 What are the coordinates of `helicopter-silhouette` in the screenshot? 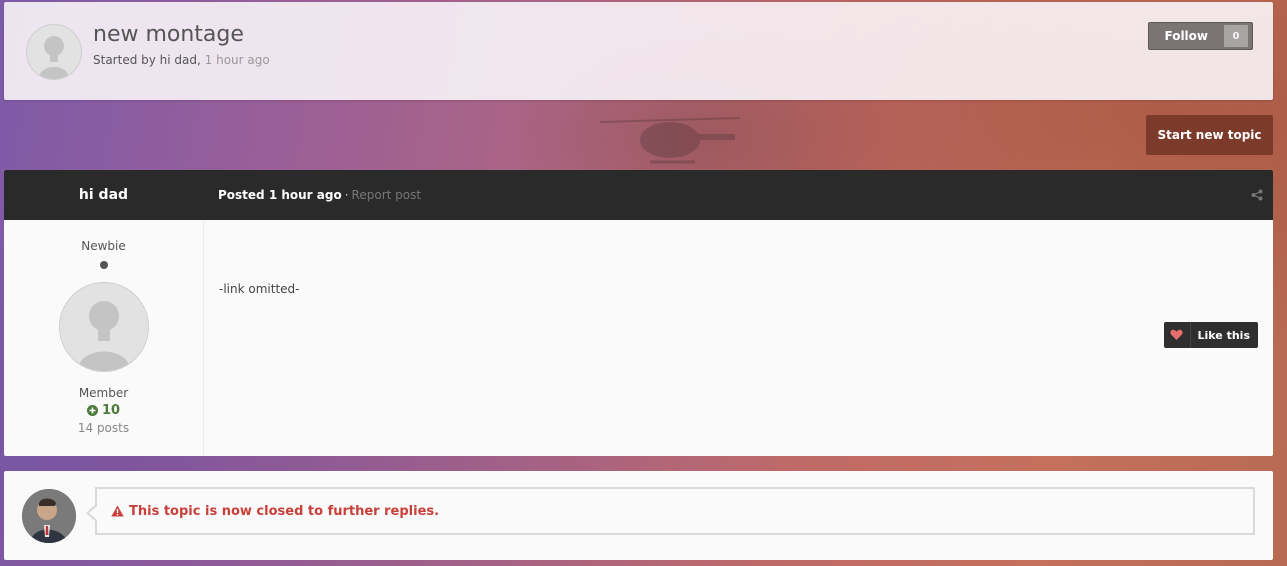 It's located at (670, 140).